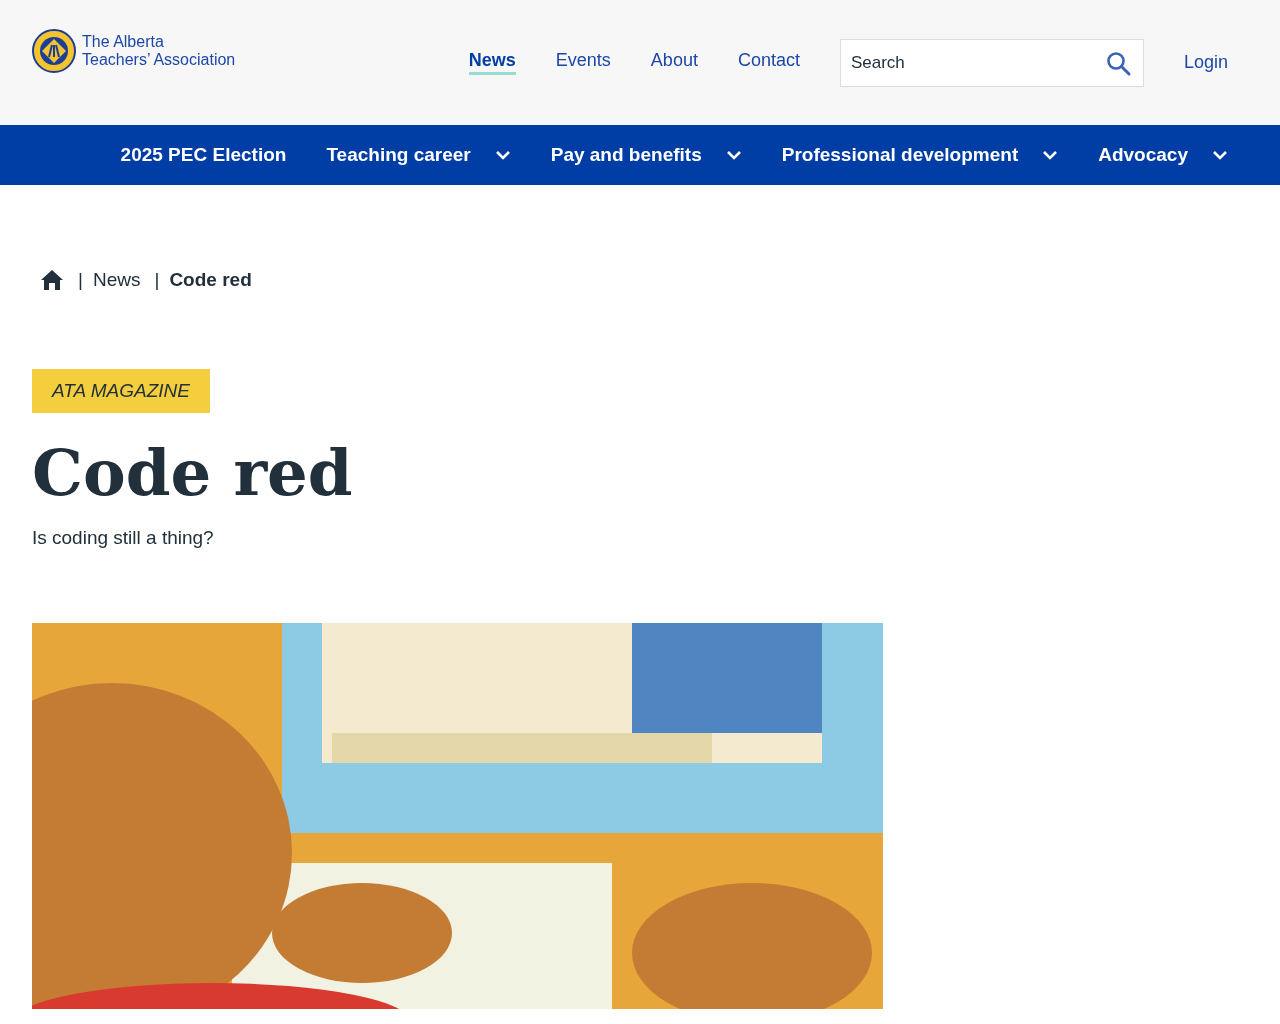  What do you see at coordinates (492, 62) in the screenshot?
I see `nav-link: News` at bounding box center [492, 62].